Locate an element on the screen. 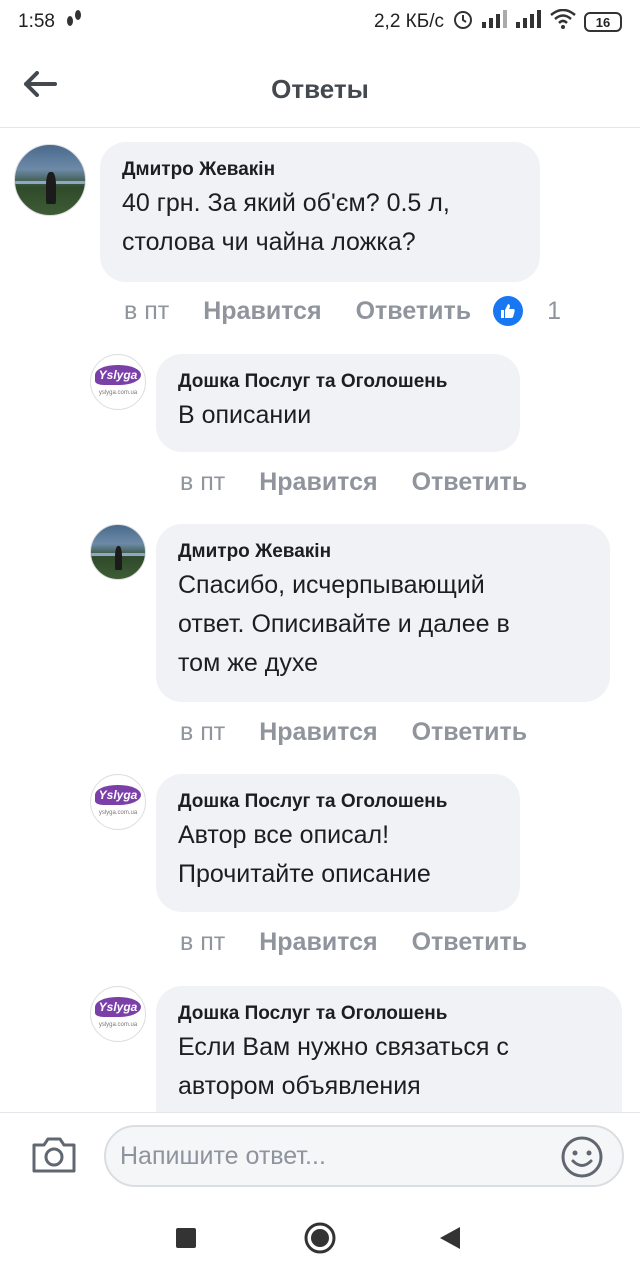 Image resolution: width=640 pixels, height=1280 pixels. camera-icon is located at coordinates (54, 1158).